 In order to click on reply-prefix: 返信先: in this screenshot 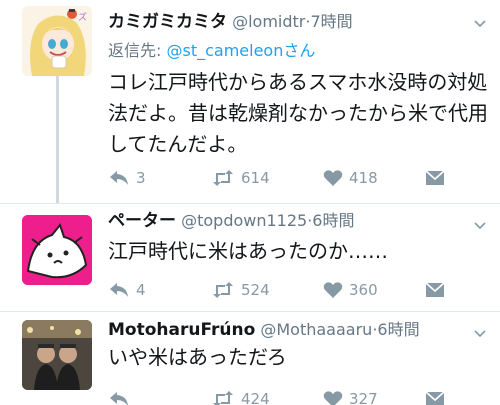, I will do `click(137, 50)`.